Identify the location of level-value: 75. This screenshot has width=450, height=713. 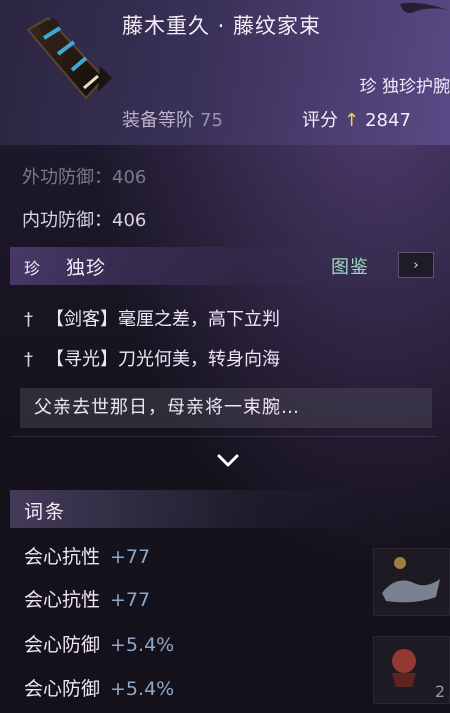
(211, 120).